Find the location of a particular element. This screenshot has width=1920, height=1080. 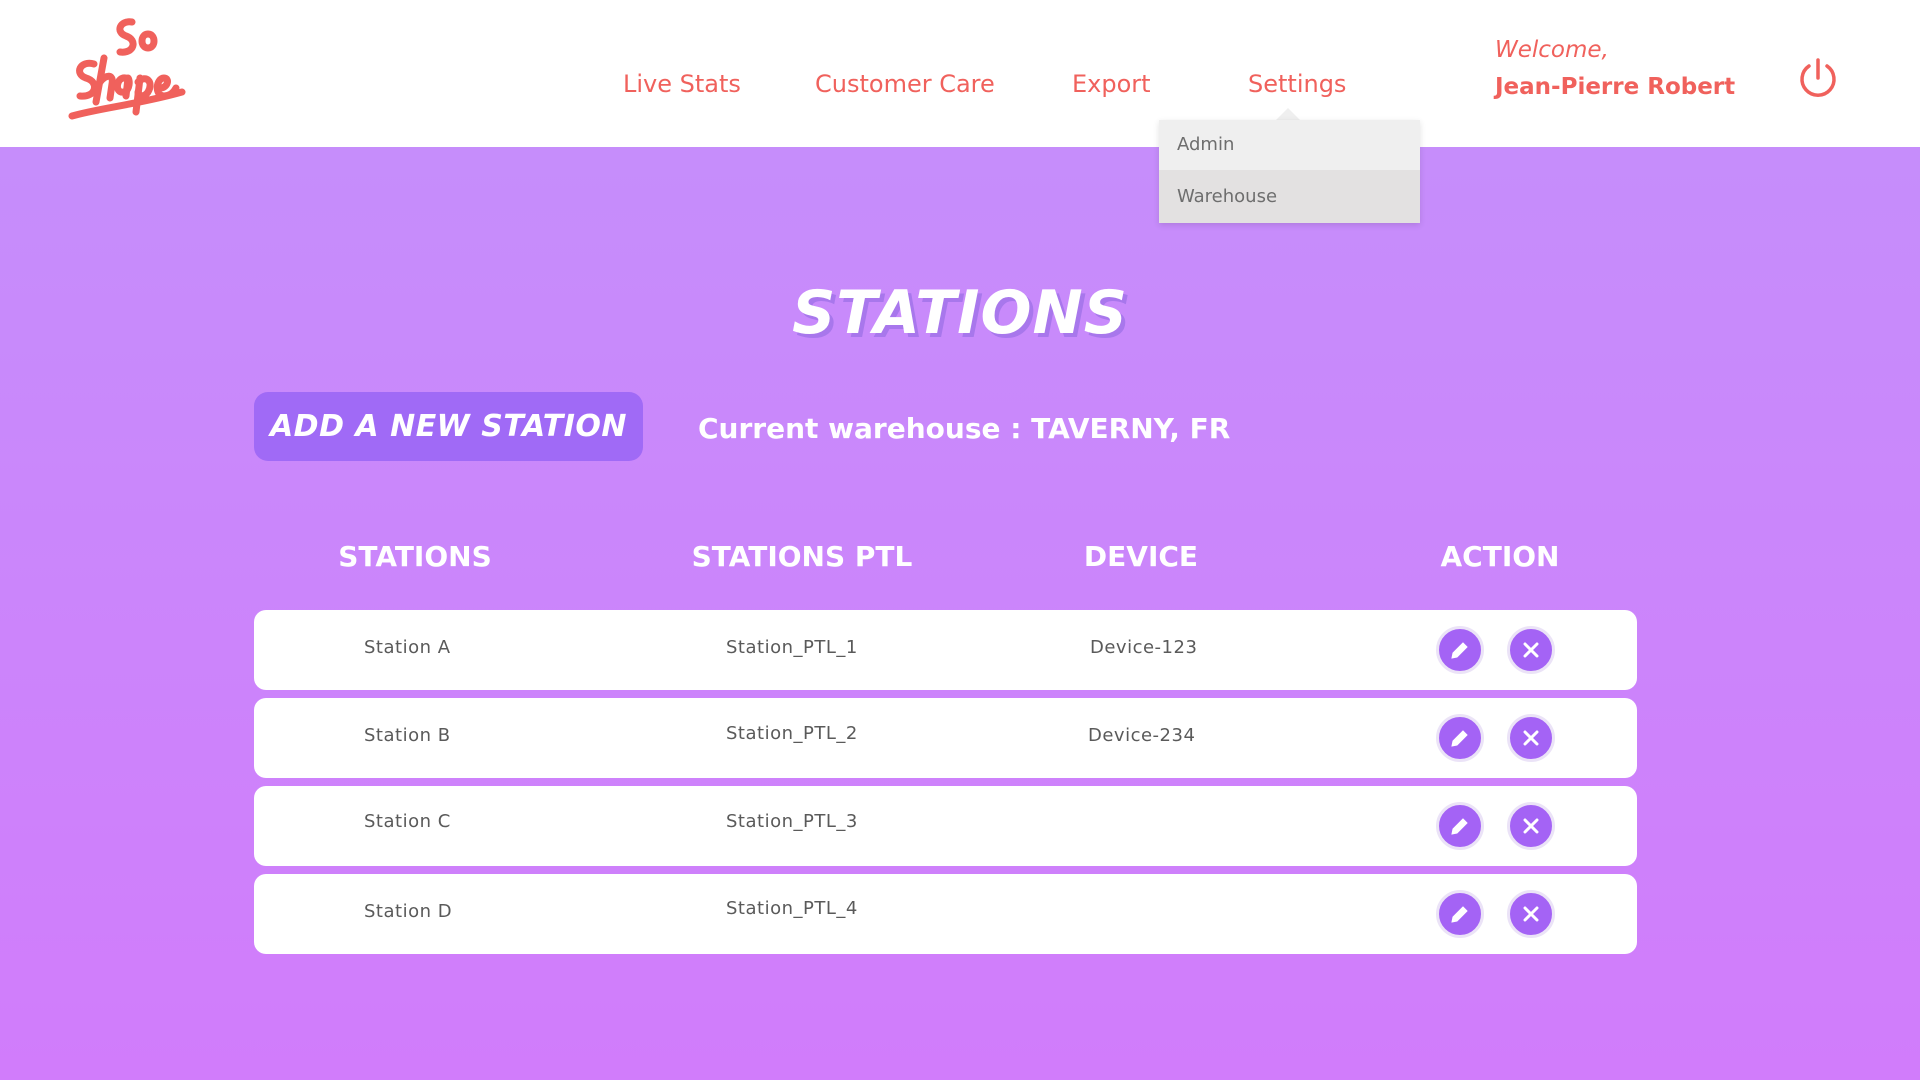

nav-live-stats: Live Stats is located at coordinates (682, 84).